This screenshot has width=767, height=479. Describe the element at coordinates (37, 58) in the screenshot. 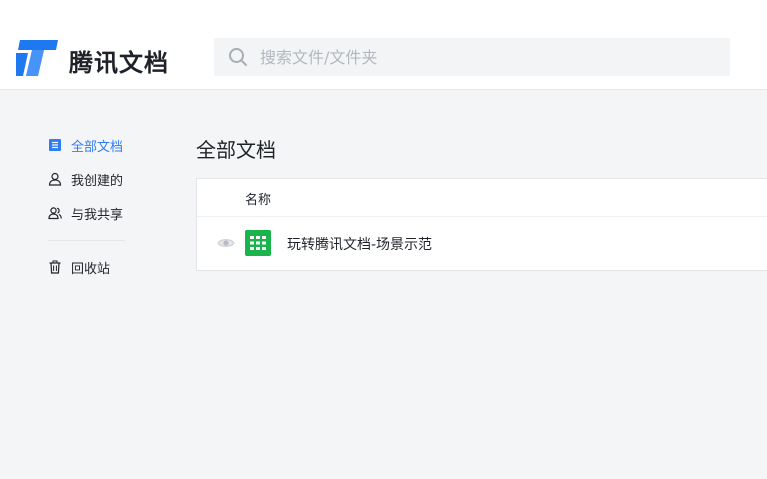

I see `tencent-docs-logo-icon` at that location.